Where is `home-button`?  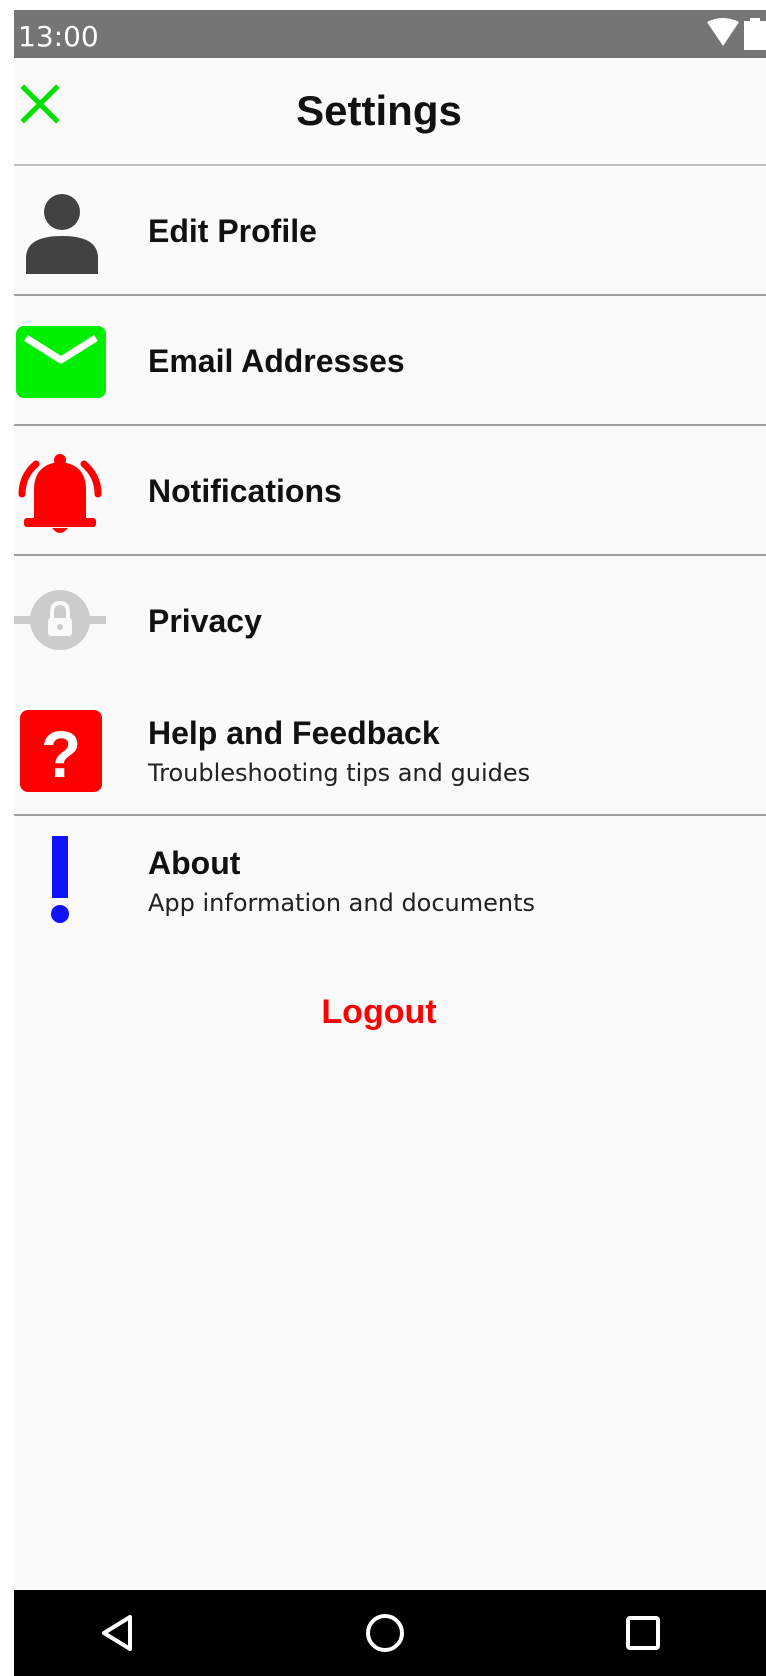 home-button is located at coordinates (385, 1633).